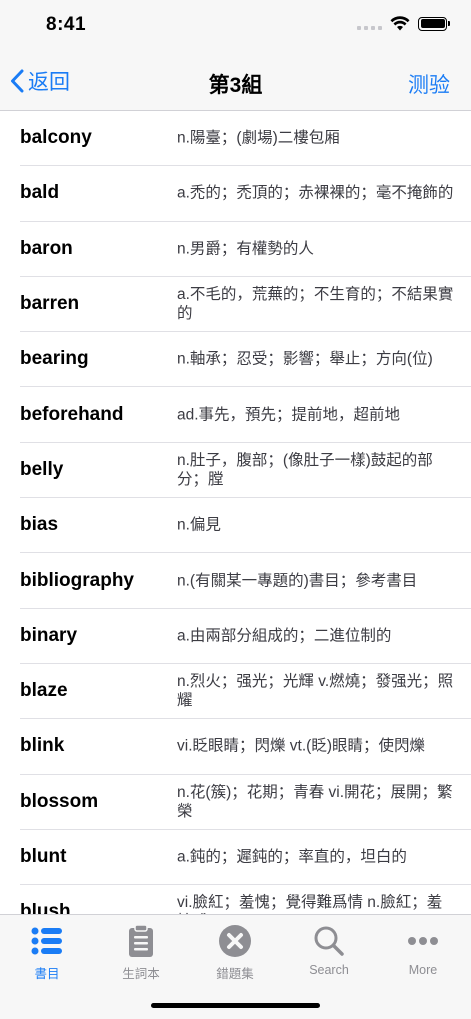  I want to click on tab-label: 生詞本, so click(141, 974).